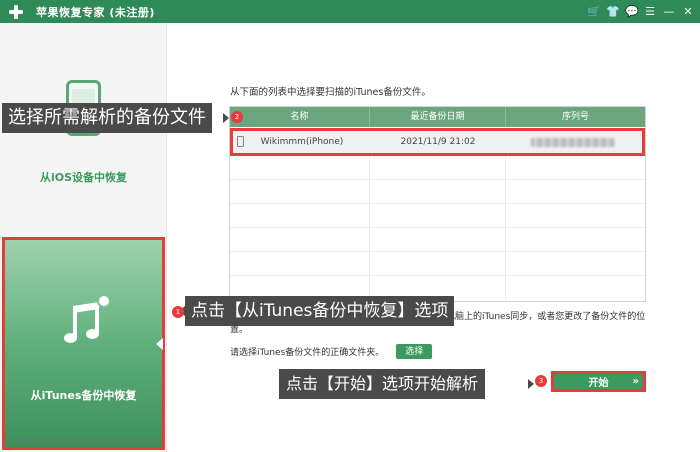 Image resolution: width=700 pixels, height=452 pixels. I want to click on start-button: 开始 », so click(598, 381).